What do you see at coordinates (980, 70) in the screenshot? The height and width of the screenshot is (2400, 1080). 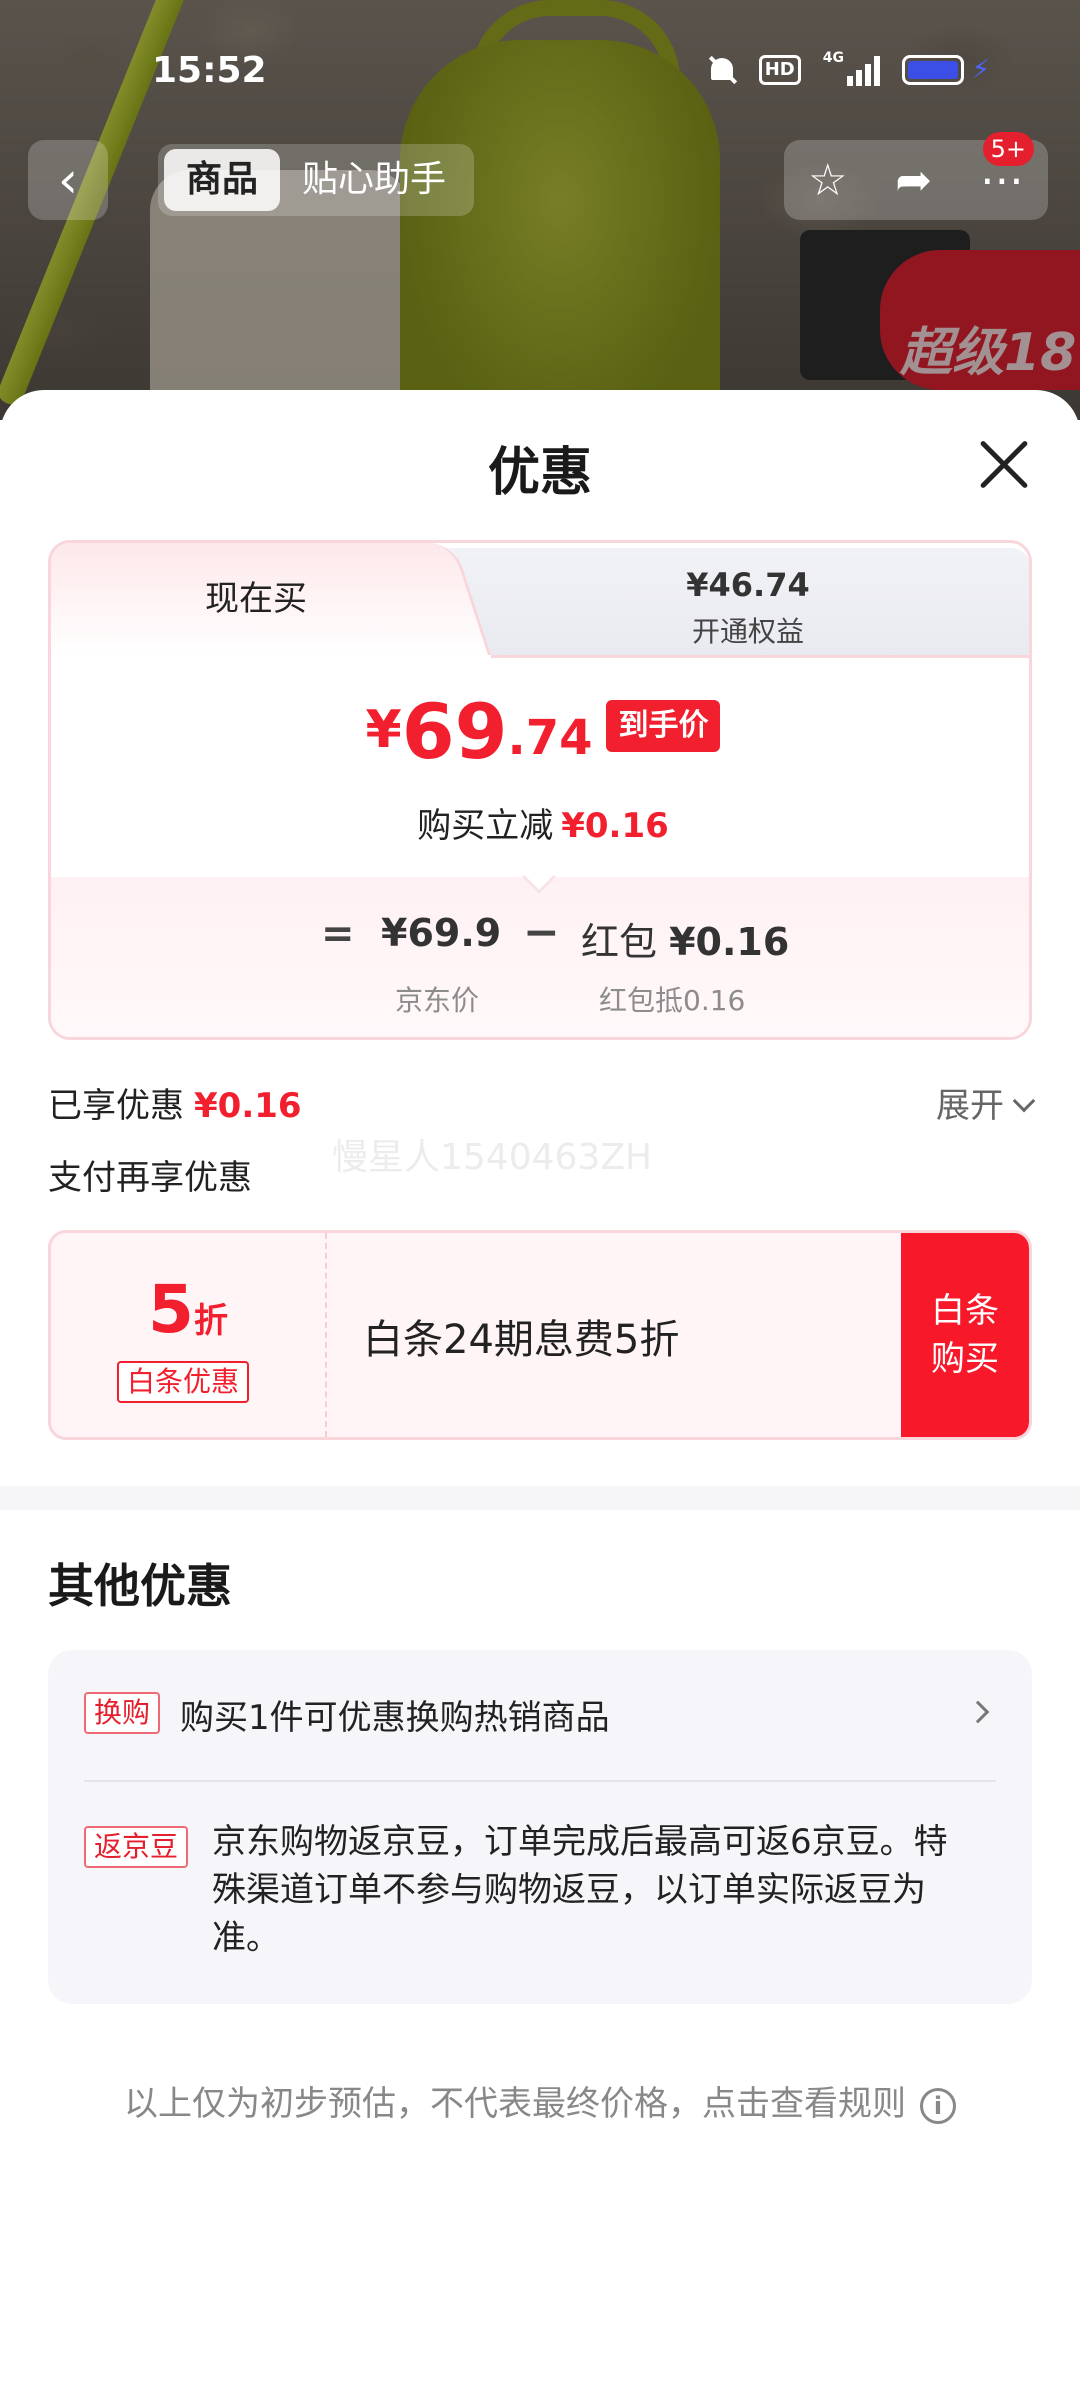 I see `charging-icon: ⚡` at bounding box center [980, 70].